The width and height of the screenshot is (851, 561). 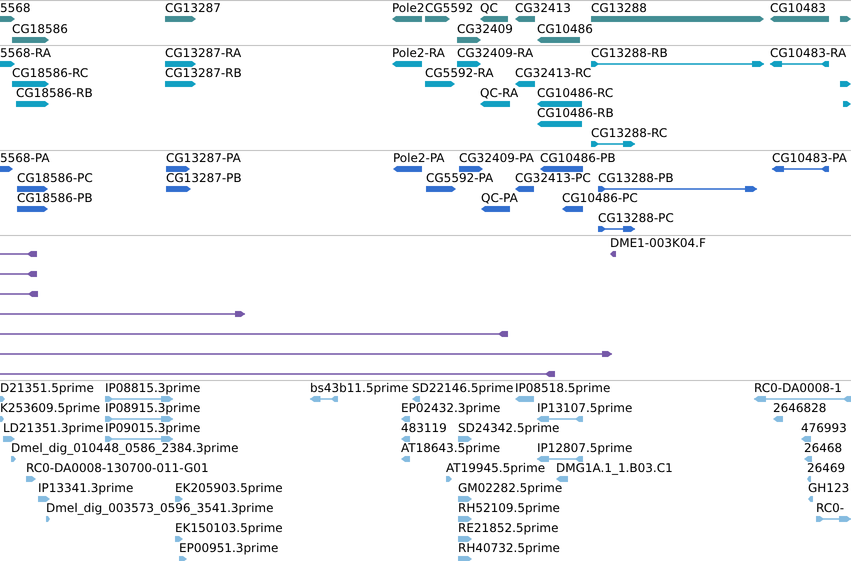 I want to click on feature-label: 483119, so click(x=424, y=428).